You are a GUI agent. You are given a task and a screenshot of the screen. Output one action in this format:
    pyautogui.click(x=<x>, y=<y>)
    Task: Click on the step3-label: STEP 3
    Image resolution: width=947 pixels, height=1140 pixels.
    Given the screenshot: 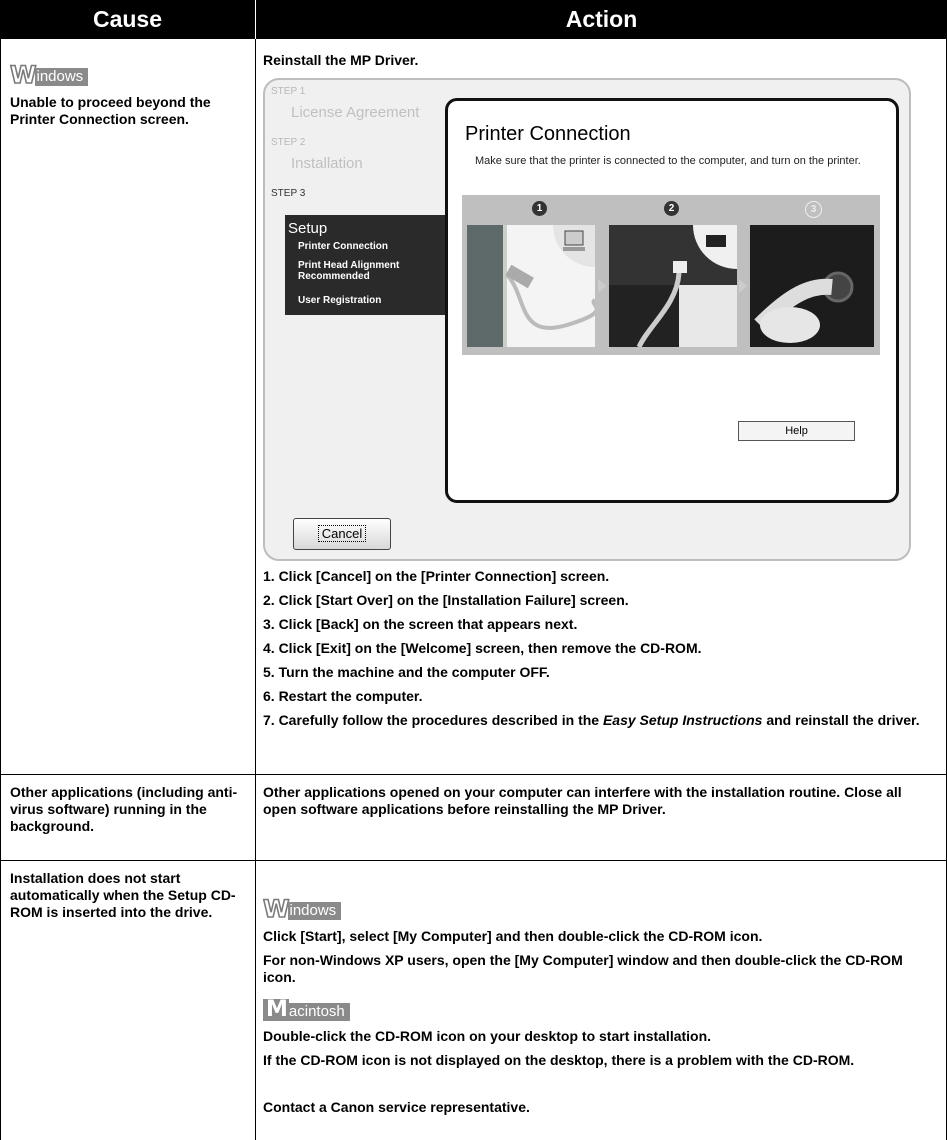 What is the action you would take?
    pyautogui.click(x=288, y=193)
    